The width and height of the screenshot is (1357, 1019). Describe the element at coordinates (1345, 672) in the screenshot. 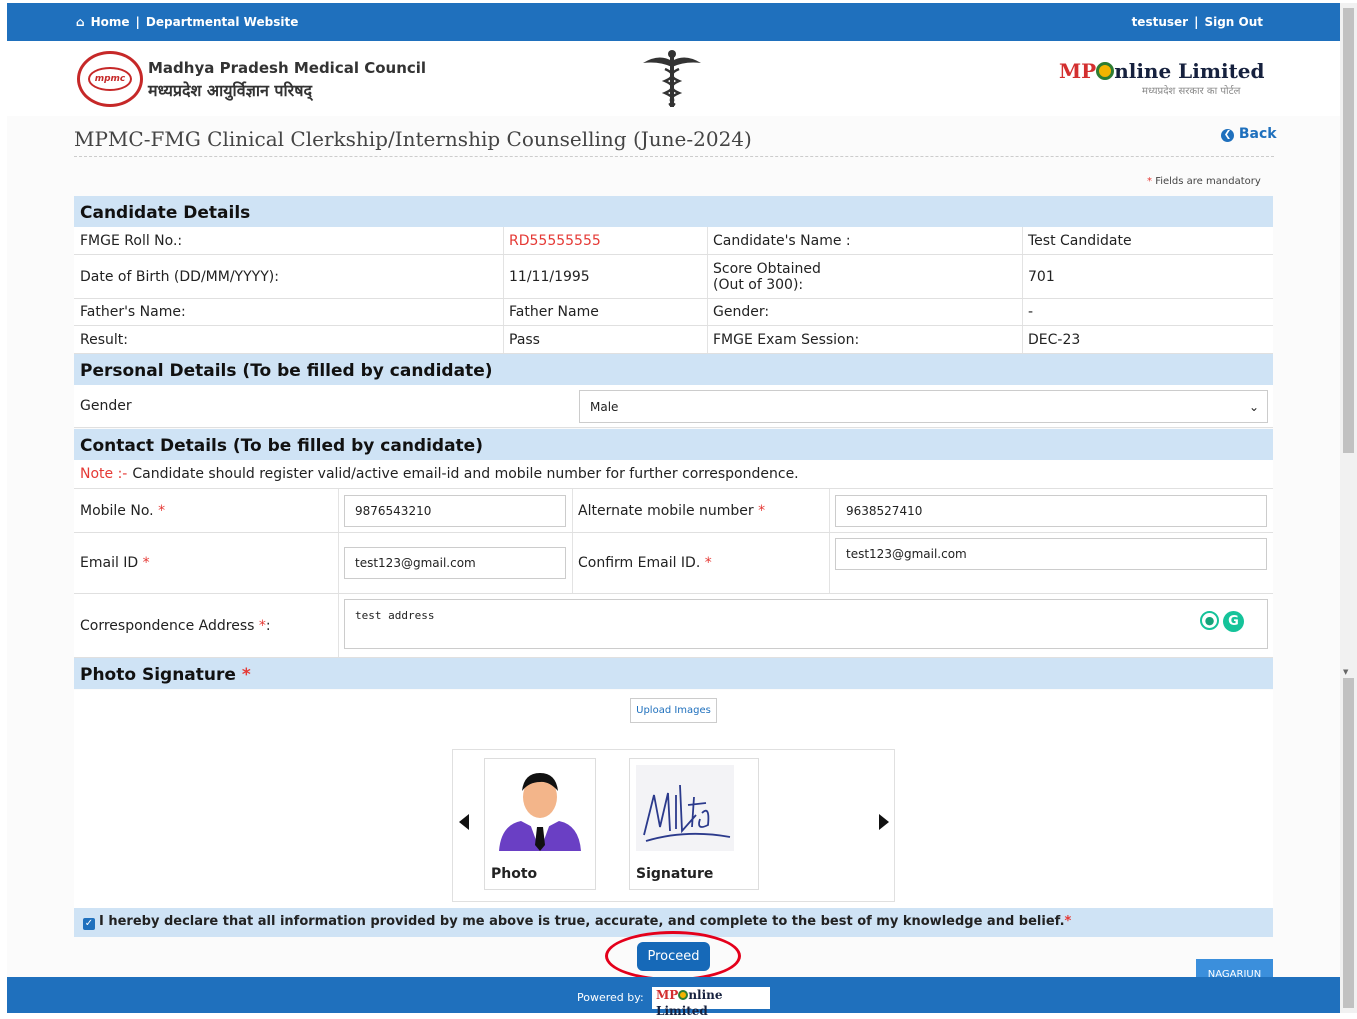

I see `scrollbar-arrow-icon: ▼` at that location.